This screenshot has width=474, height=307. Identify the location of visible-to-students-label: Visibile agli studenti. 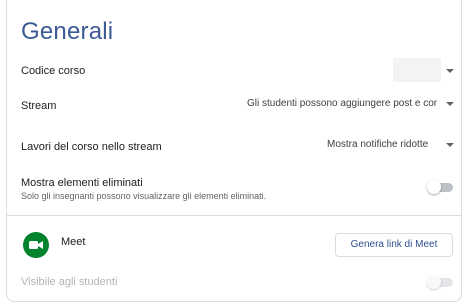
(69, 282).